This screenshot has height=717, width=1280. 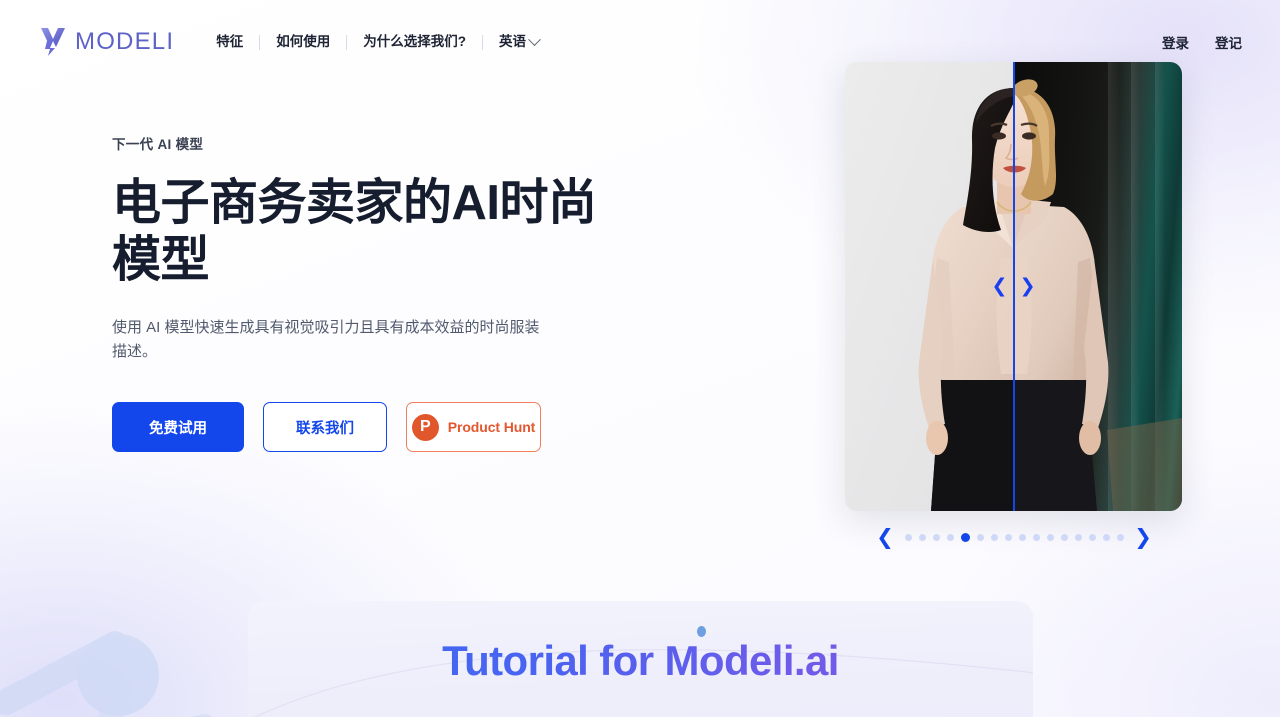 What do you see at coordinates (1175, 42) in the screenshot?
I see `login-link: 登录` at bounding box center [1175, 42].